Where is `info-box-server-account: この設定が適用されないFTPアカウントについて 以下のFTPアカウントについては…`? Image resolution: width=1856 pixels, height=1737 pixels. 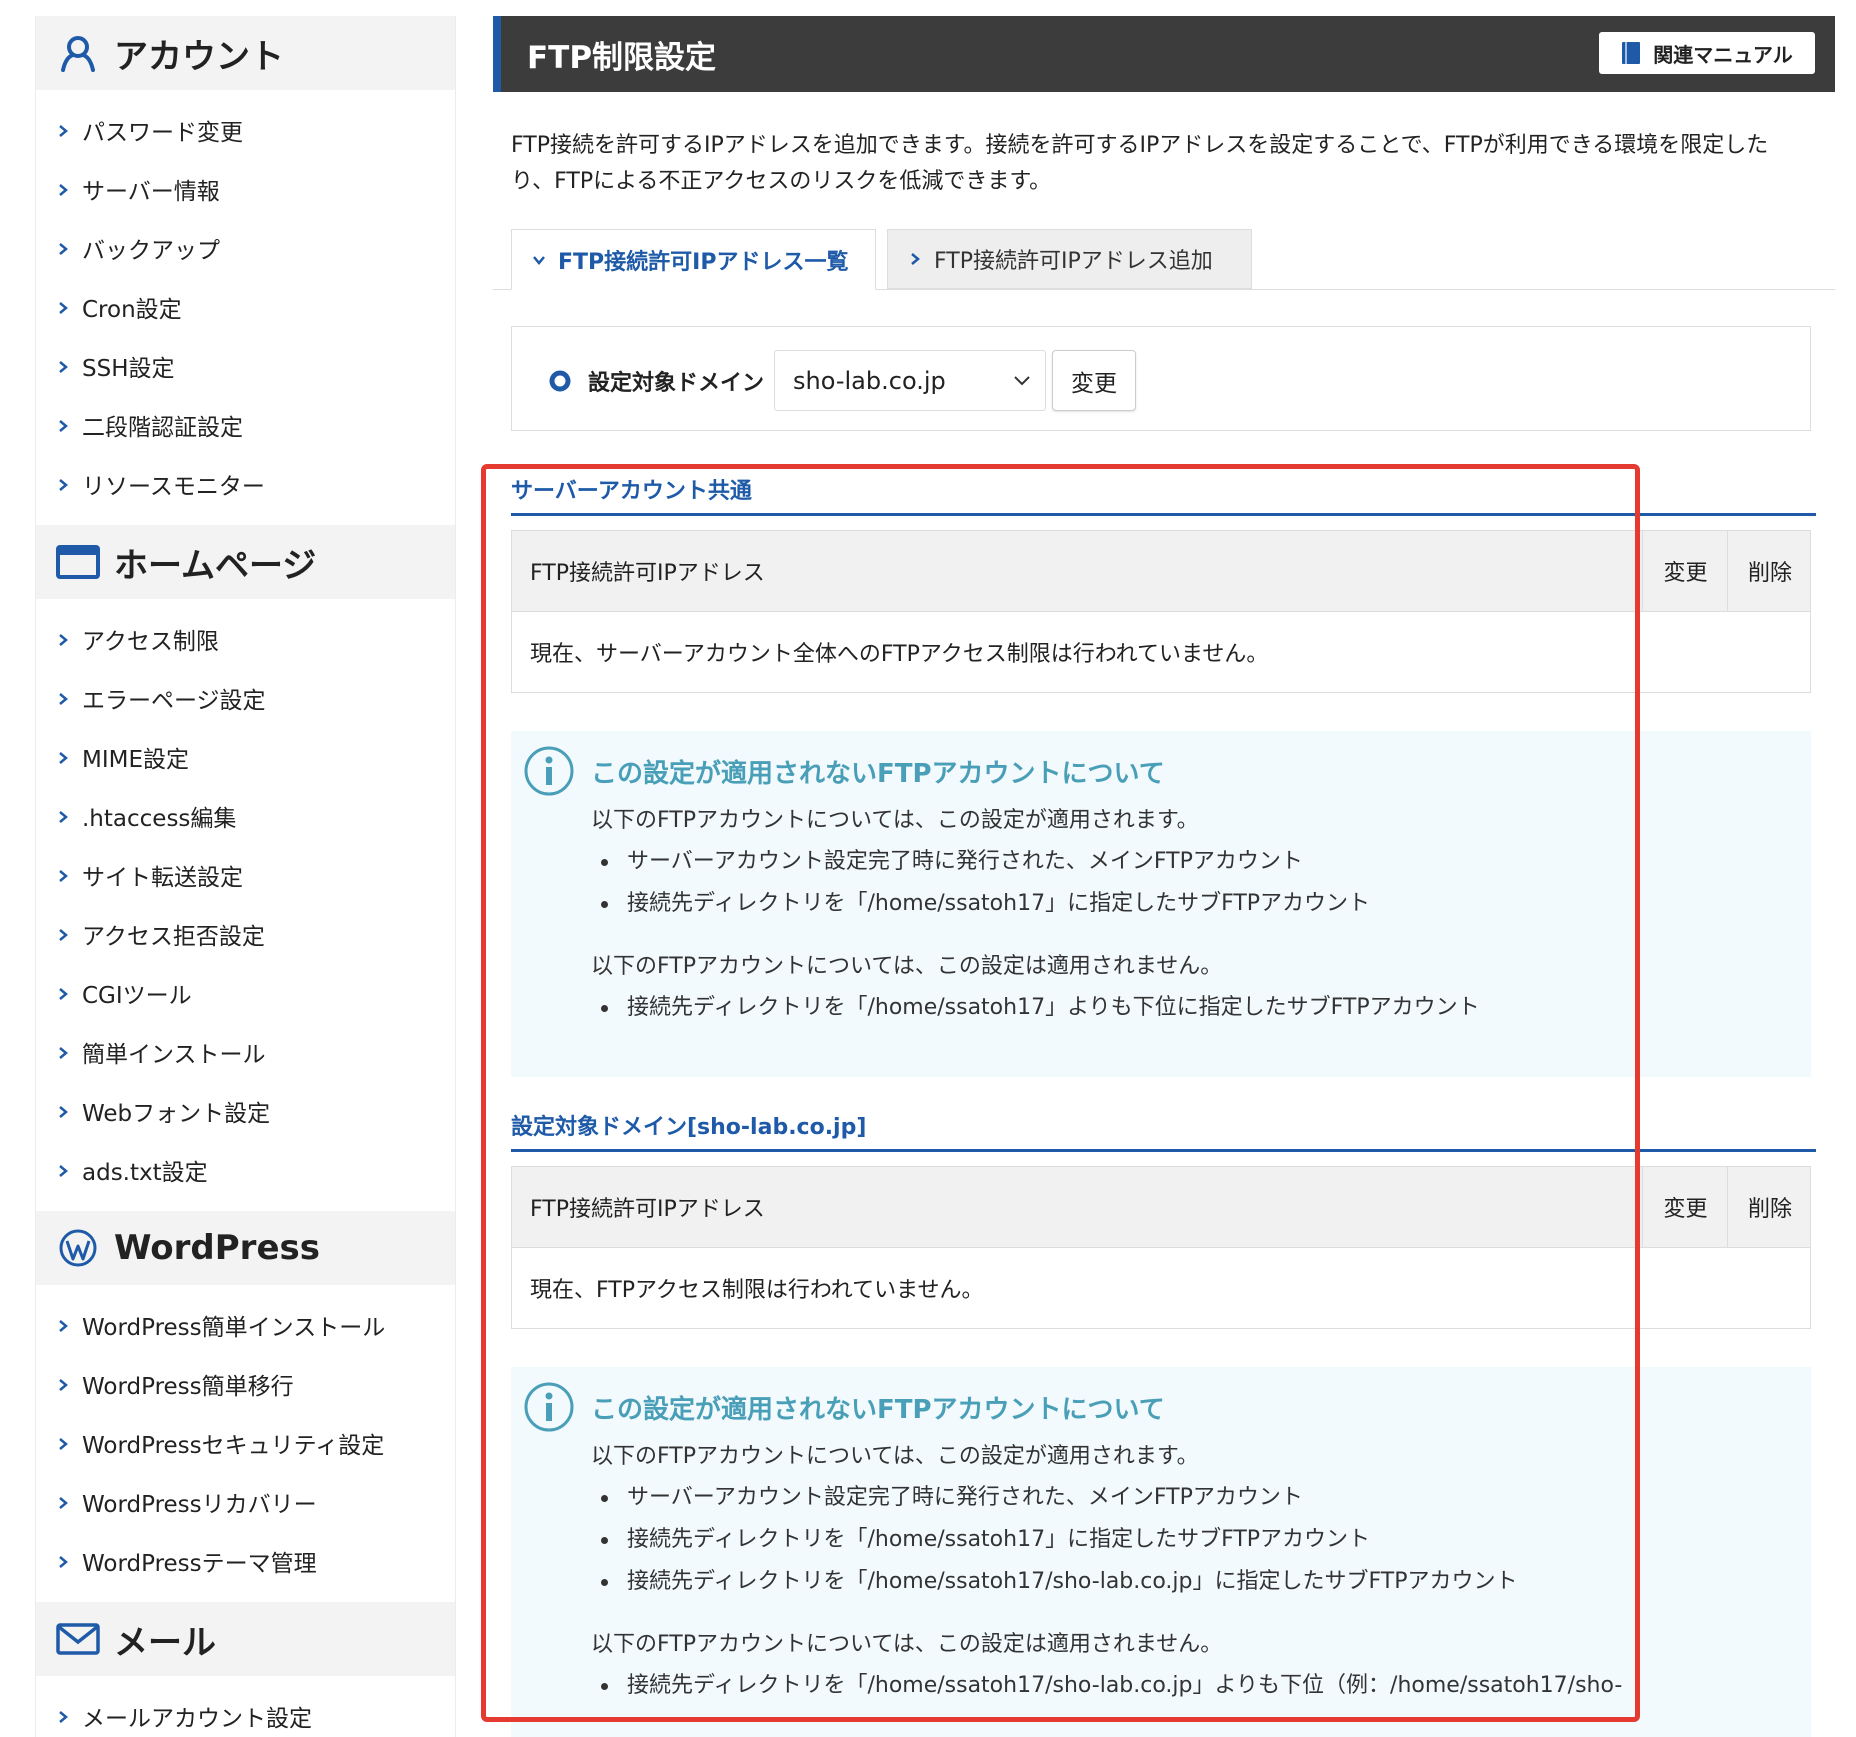 info-box-server-account: この設定が適用されないFTPアカウントについて 以下のFTPアカウントについては… is located at coordinates (1161, 904).